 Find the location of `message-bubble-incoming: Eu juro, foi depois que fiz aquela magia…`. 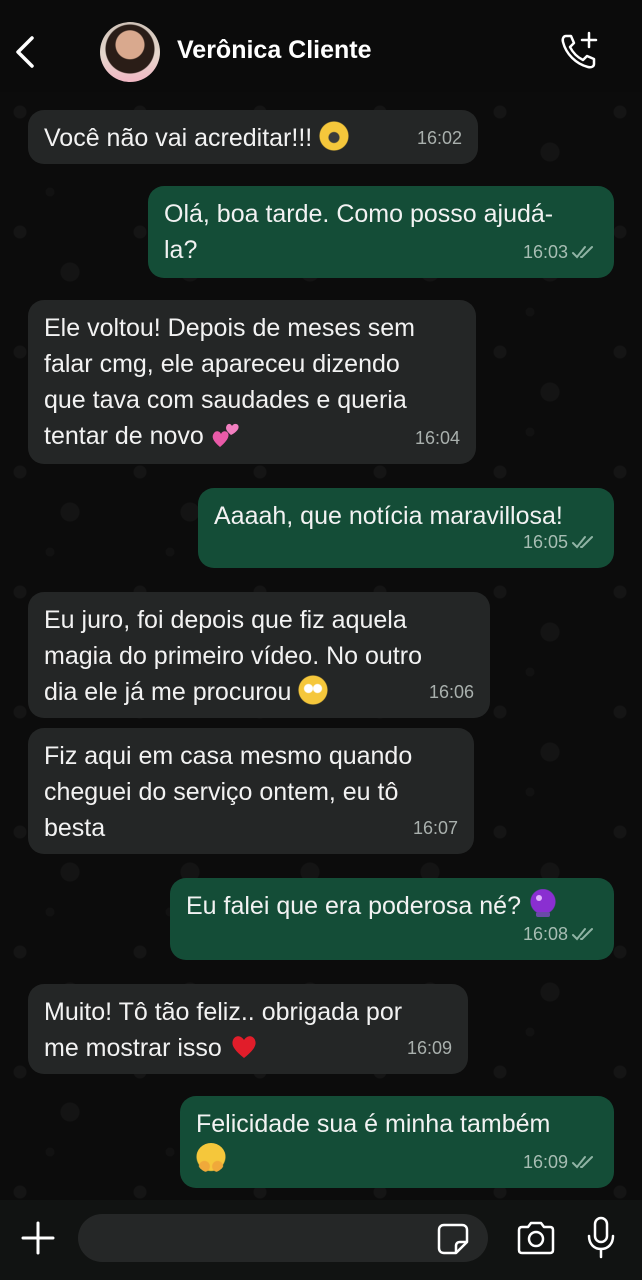

message-bubble-incoming: Eu juro, foi depois que fiz aquela magia… is located at coordinates (259, 655).